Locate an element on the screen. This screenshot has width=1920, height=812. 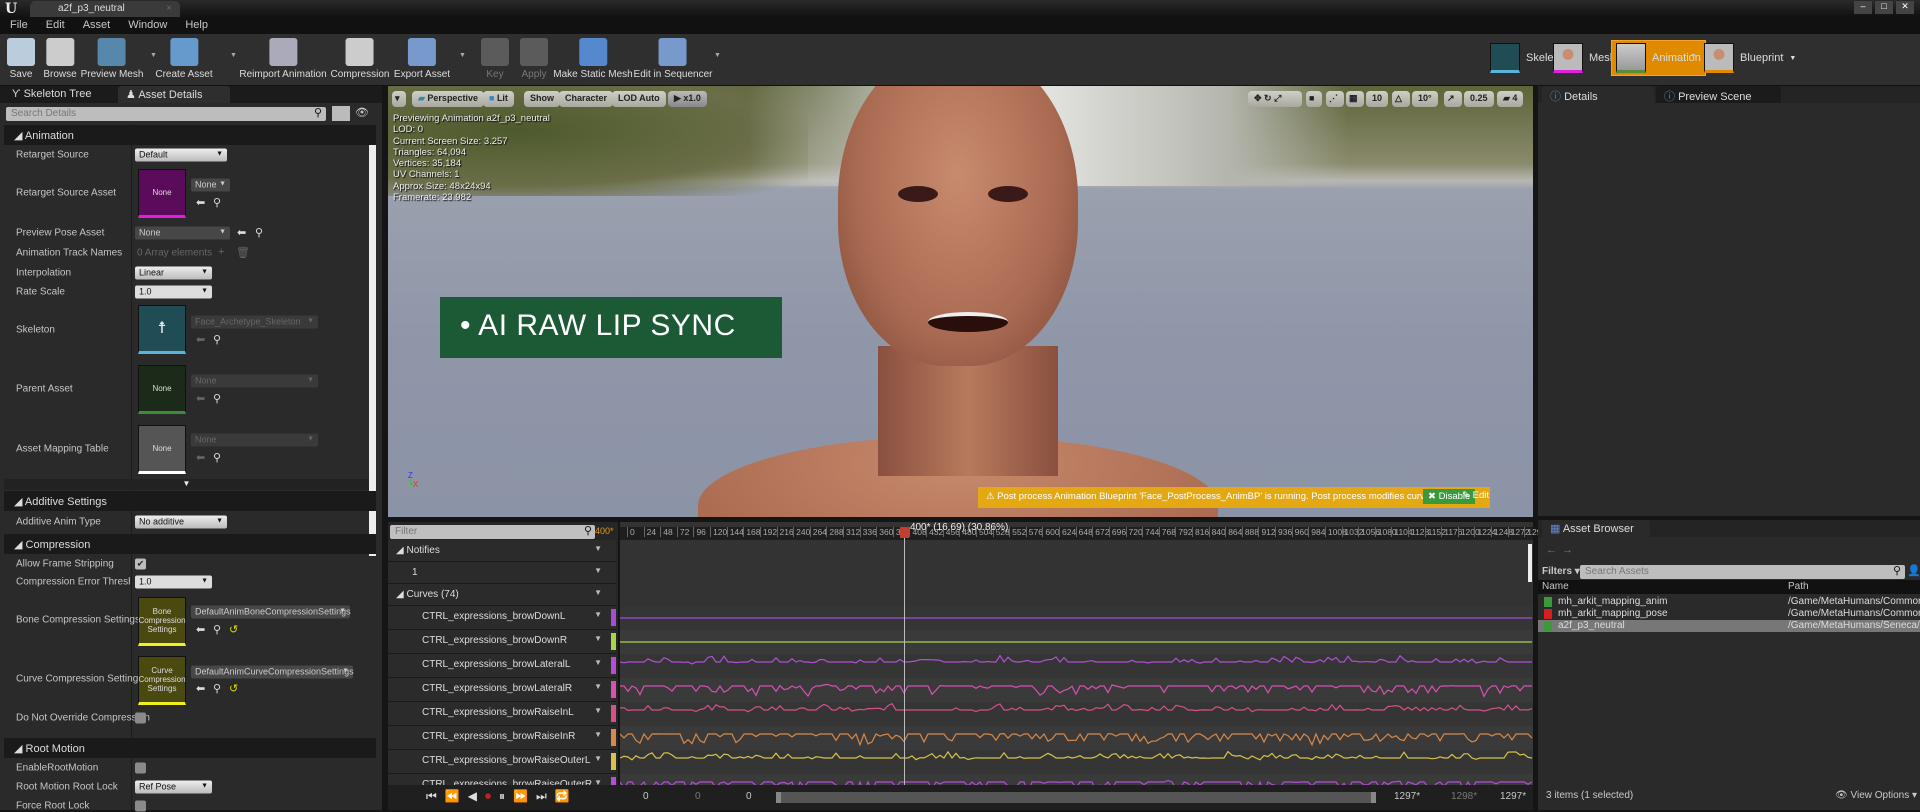
curve-compression-thumbnail: Curve Compression Settings is located at coordinates (162, 680).